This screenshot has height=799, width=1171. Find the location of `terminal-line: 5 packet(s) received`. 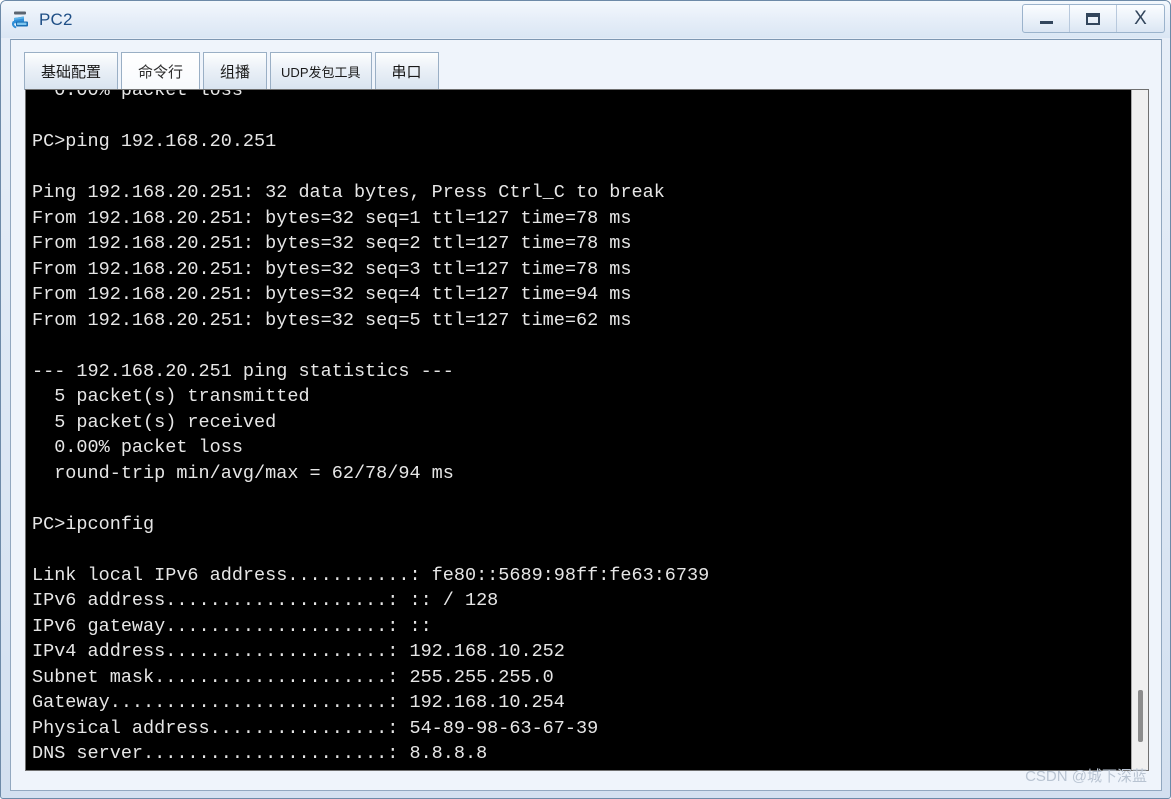

terminal-line: 5 packet(s) received is located at coordinates (154, 422).